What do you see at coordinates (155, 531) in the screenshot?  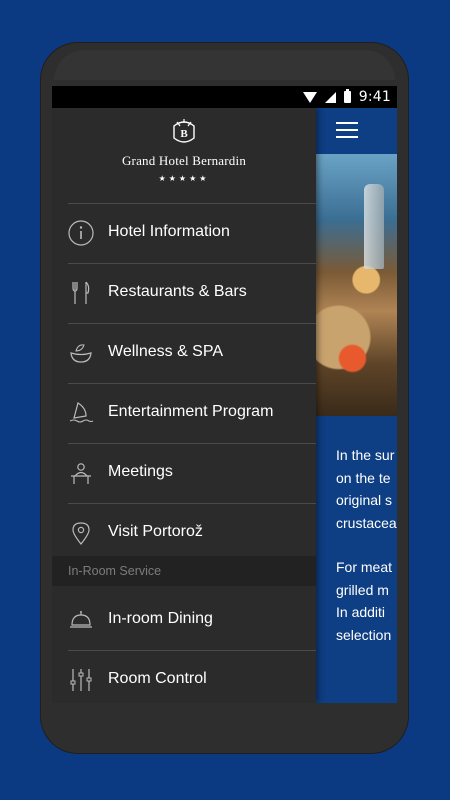 I see `menu-item-label: Visit Portorož` at bounding box center [155, 531].